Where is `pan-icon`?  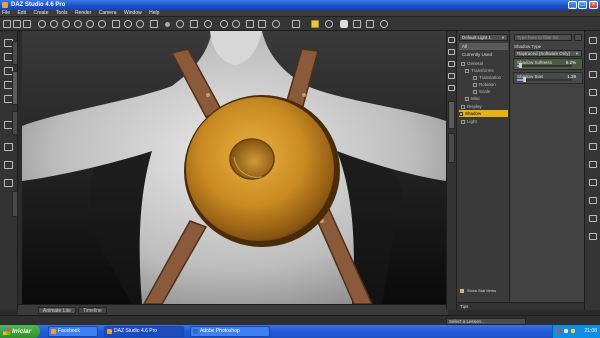 pan-icon is located at coordinates (451, 52).